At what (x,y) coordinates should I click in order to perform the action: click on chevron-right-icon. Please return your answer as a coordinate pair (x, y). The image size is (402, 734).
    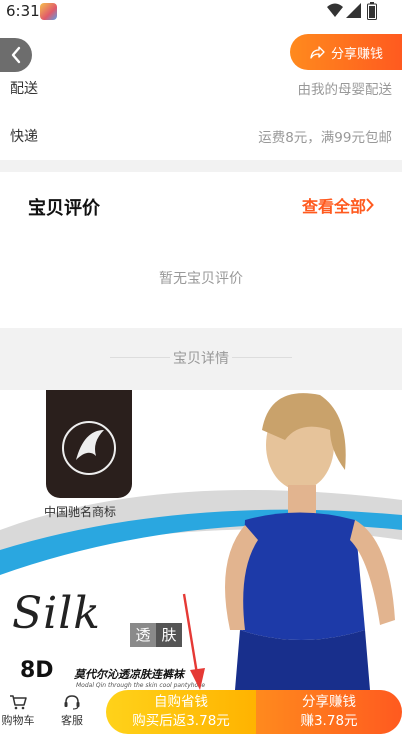
    Looking at the image, I should click on (370, 205).